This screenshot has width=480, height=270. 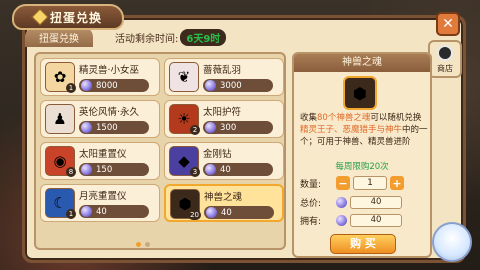 I want to click on timer-label: 活动剩余时间:, so click(x=147, y=39).